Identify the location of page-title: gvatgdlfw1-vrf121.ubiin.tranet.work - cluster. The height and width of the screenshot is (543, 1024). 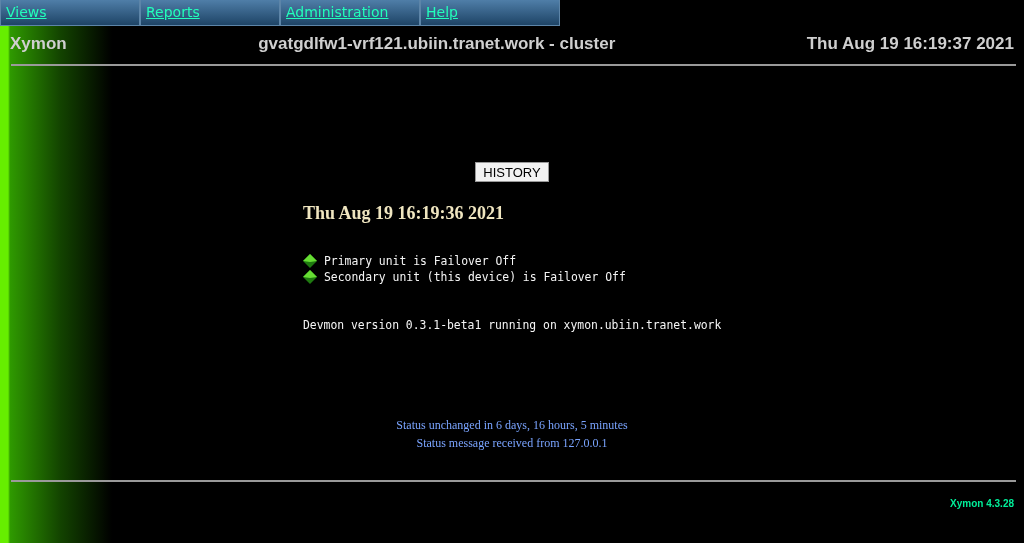
(437, 44).